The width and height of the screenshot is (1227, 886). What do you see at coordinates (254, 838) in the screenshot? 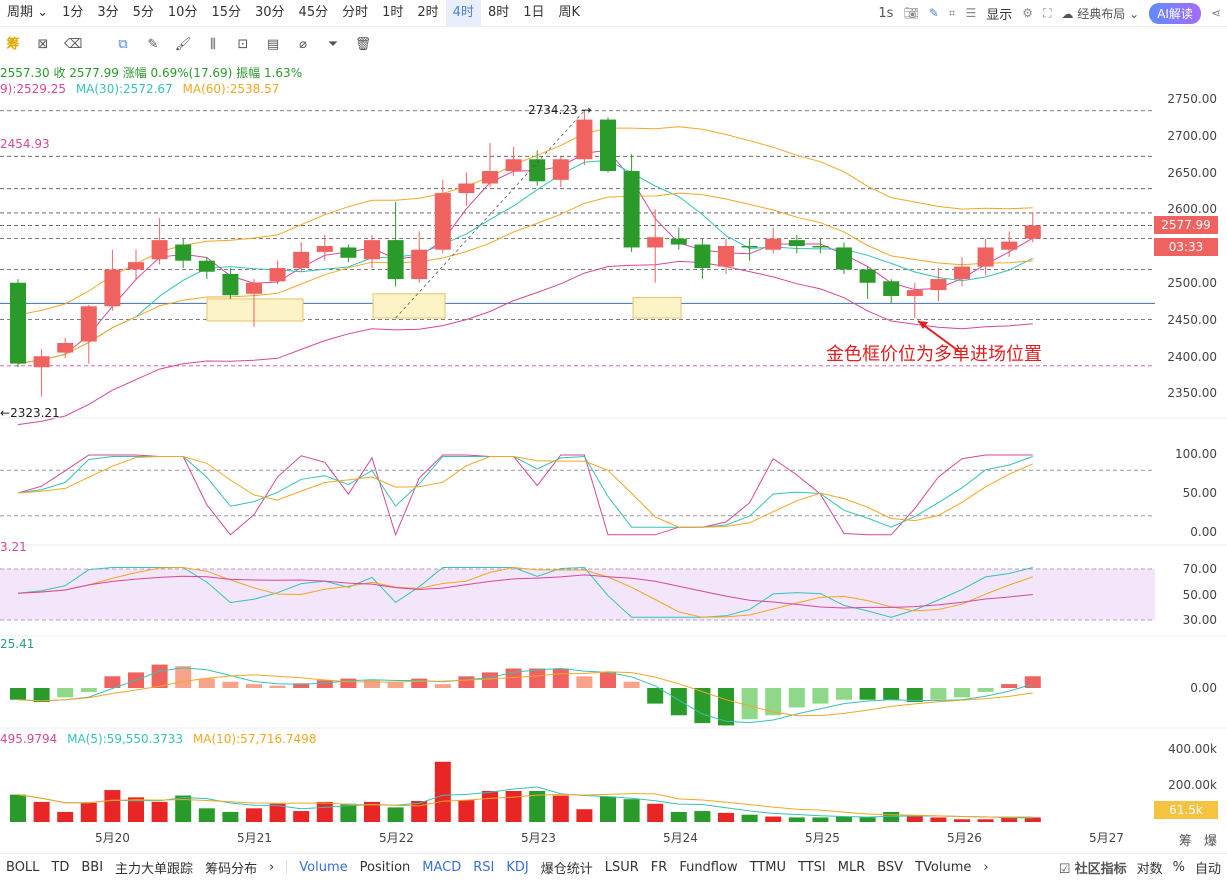
I see `date-label: 5月21` at bounding box center [254, 838].